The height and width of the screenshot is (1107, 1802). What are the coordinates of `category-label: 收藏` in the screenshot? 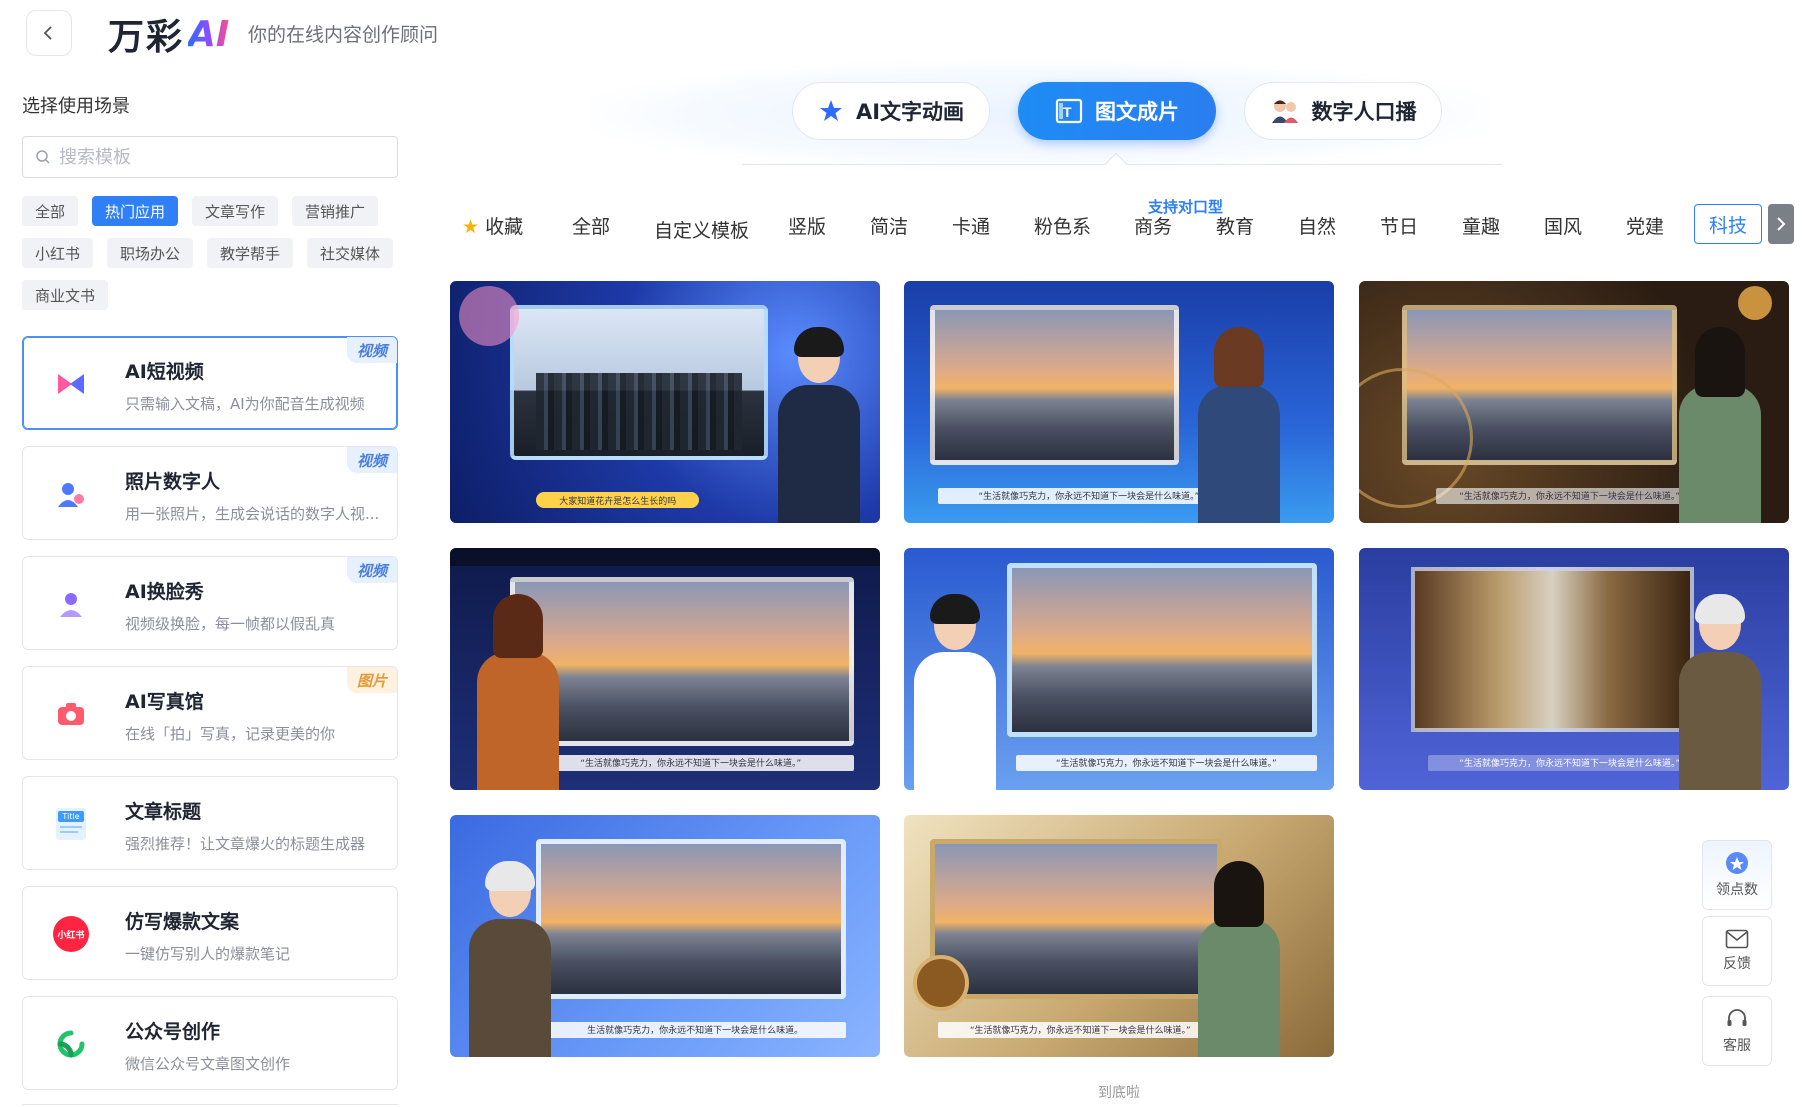 It's located at (504, 227).